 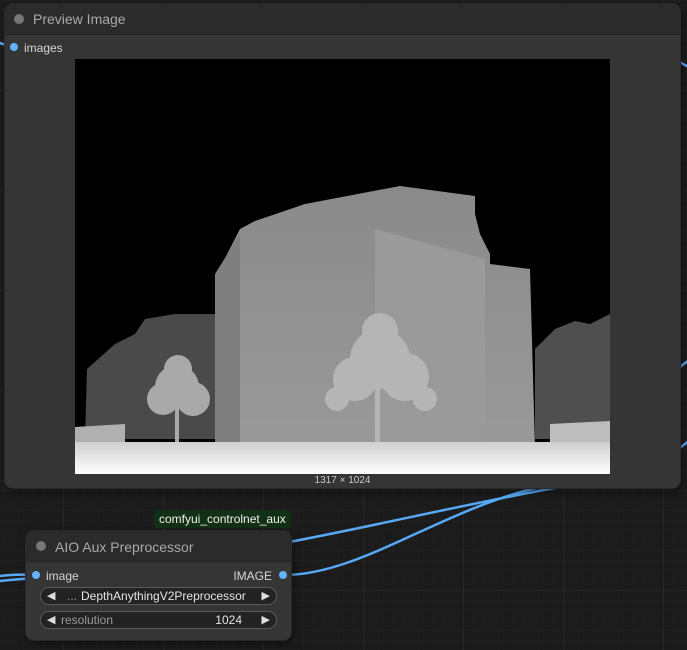 What do you see at coordinates (163, 596) in the screenshot?
I see `preprocessor-value: DepthAnythingV2Preprocessor` at bounding box center [163, 596].